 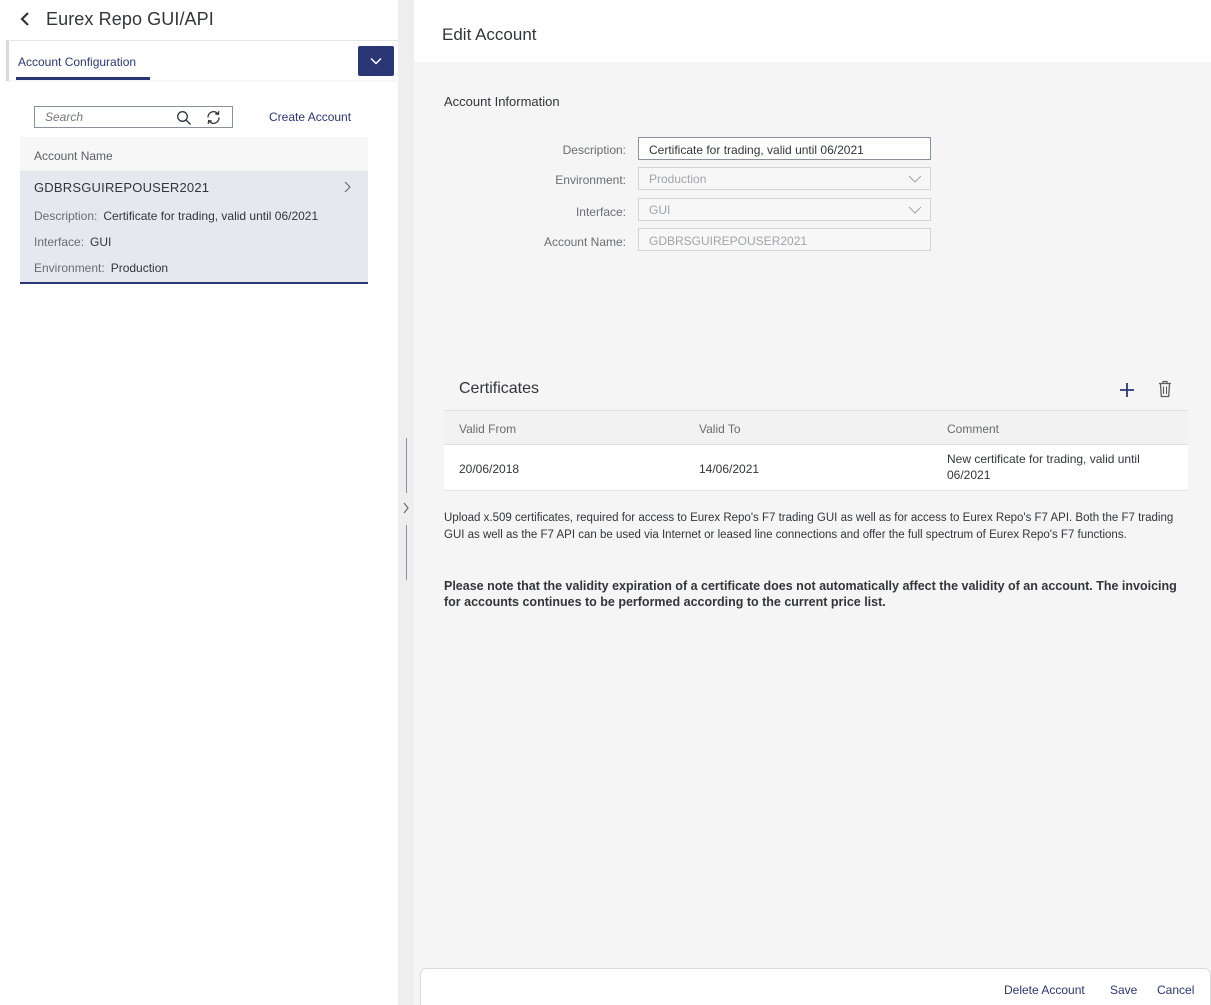 I want to click on column-header-comment: Comment, so click(x=973, y=429).